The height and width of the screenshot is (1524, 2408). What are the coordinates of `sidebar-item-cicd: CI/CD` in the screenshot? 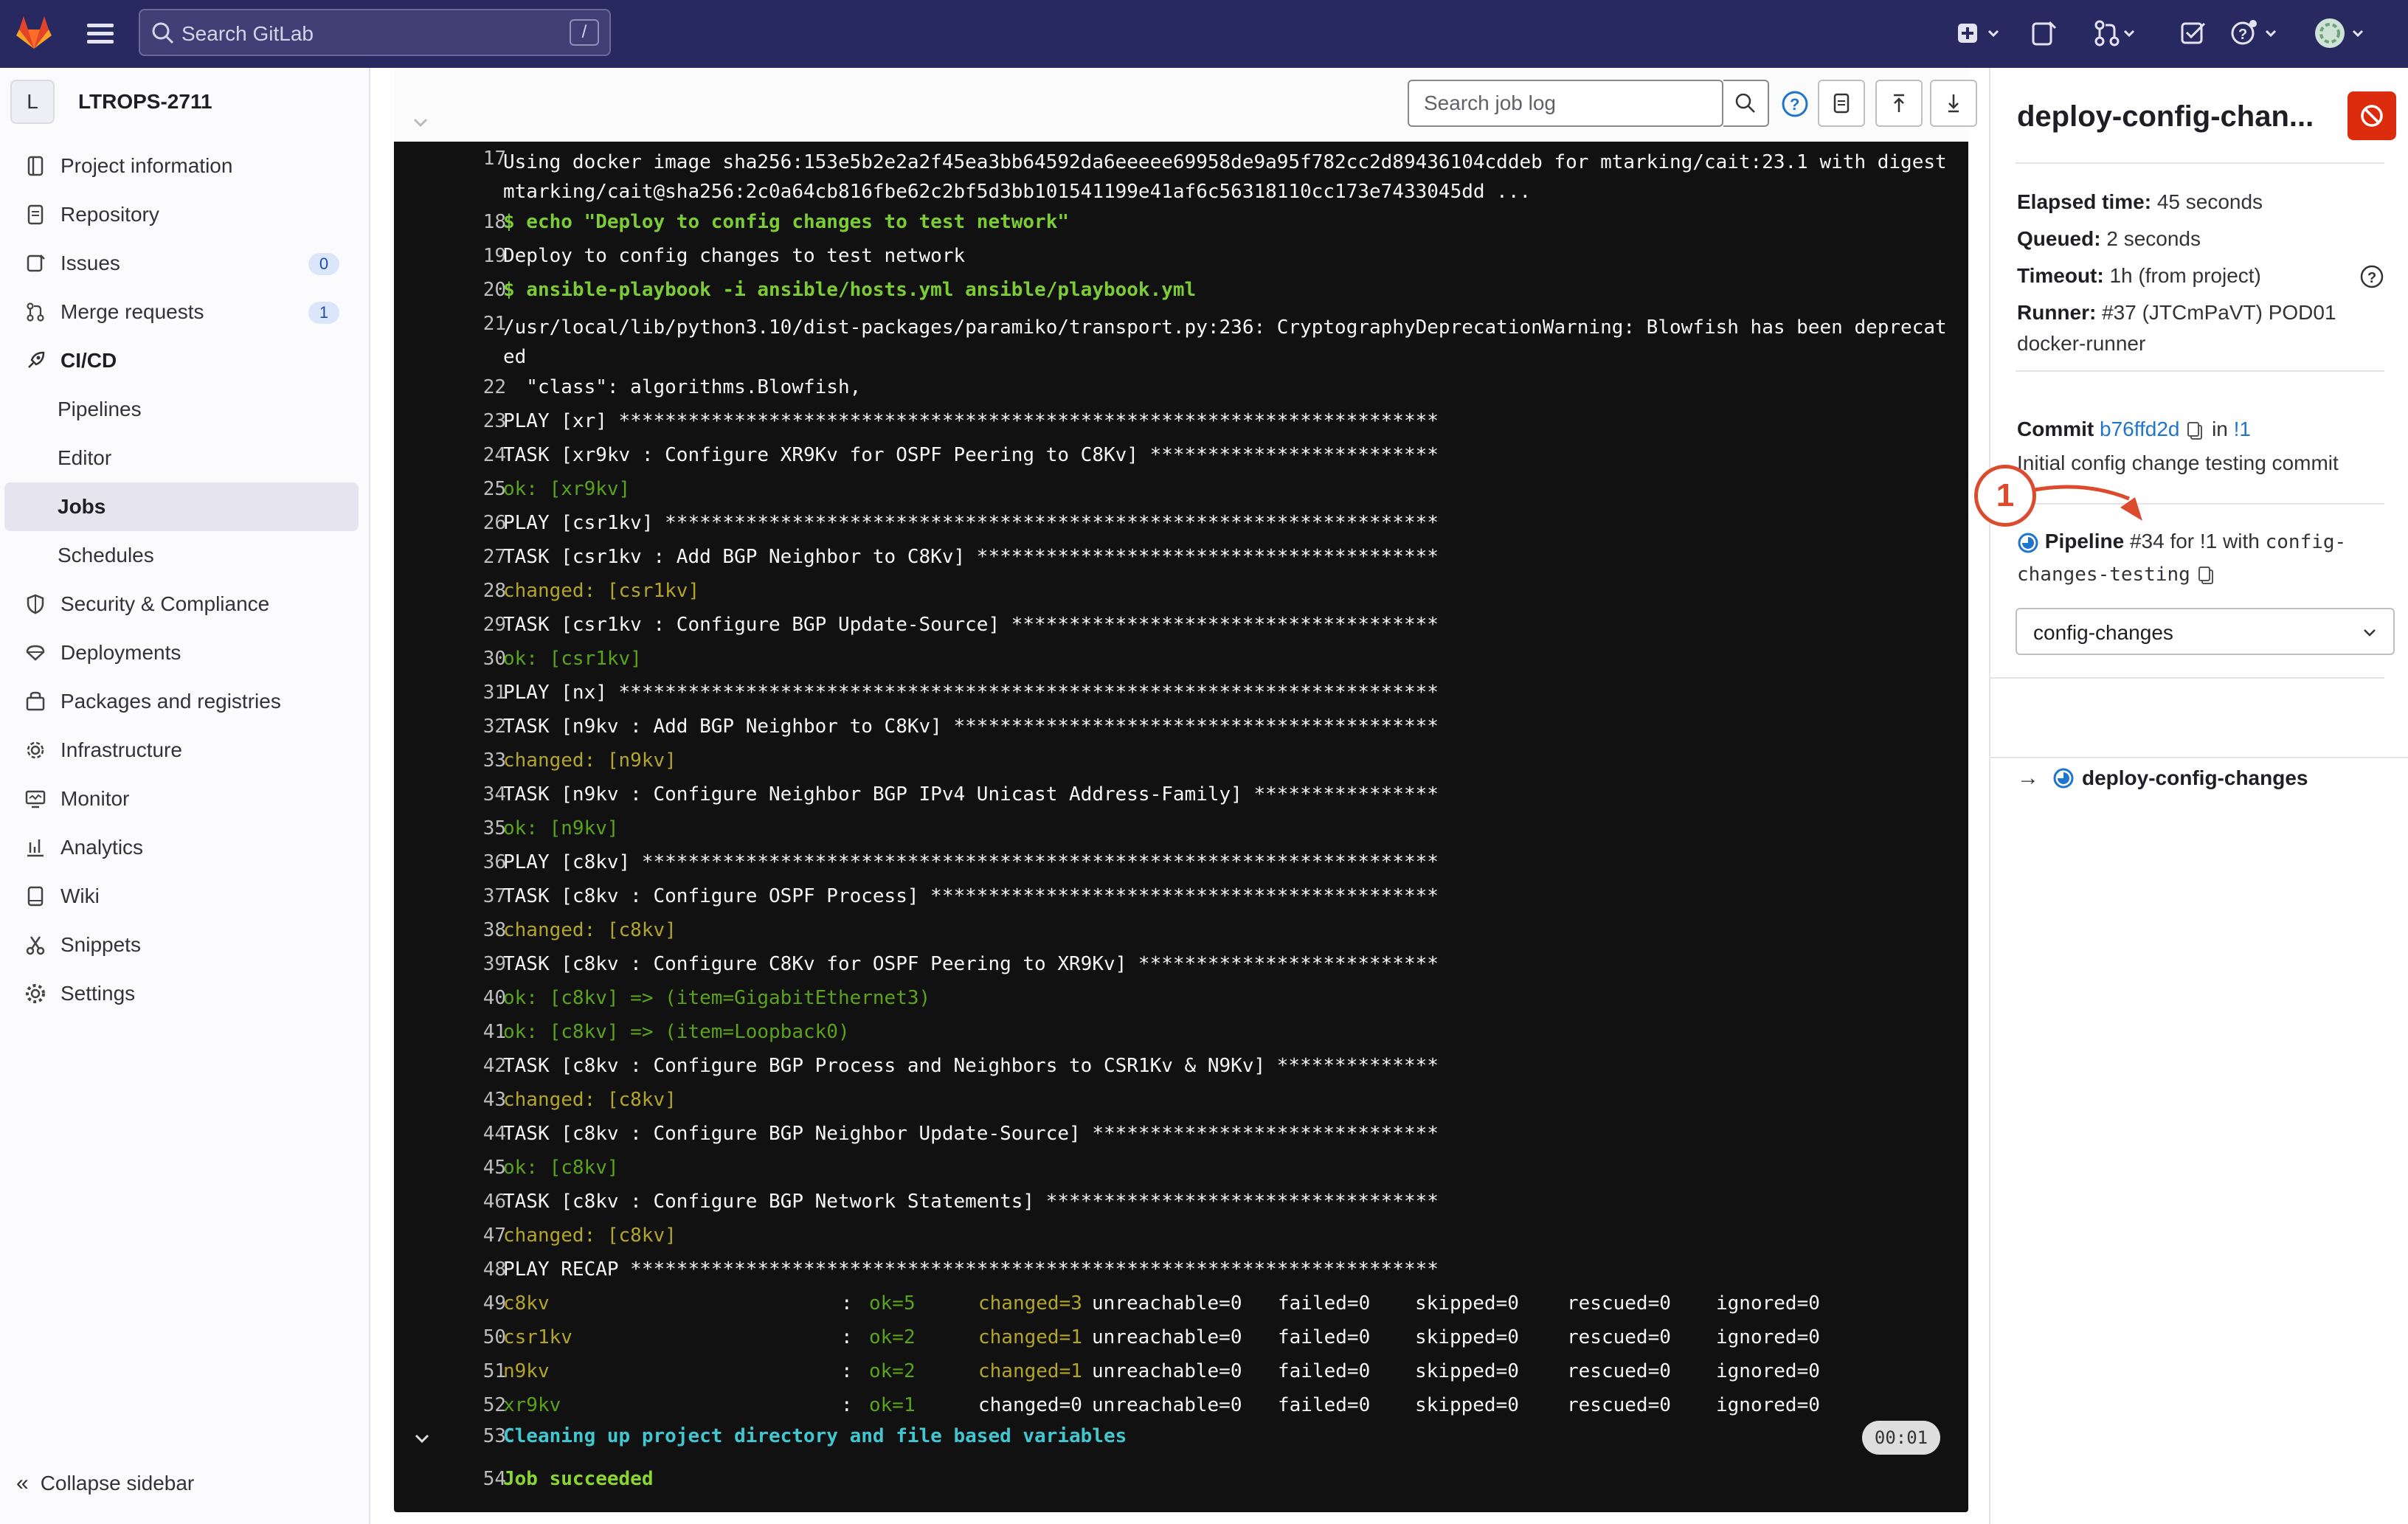 It's located at (181, 361).